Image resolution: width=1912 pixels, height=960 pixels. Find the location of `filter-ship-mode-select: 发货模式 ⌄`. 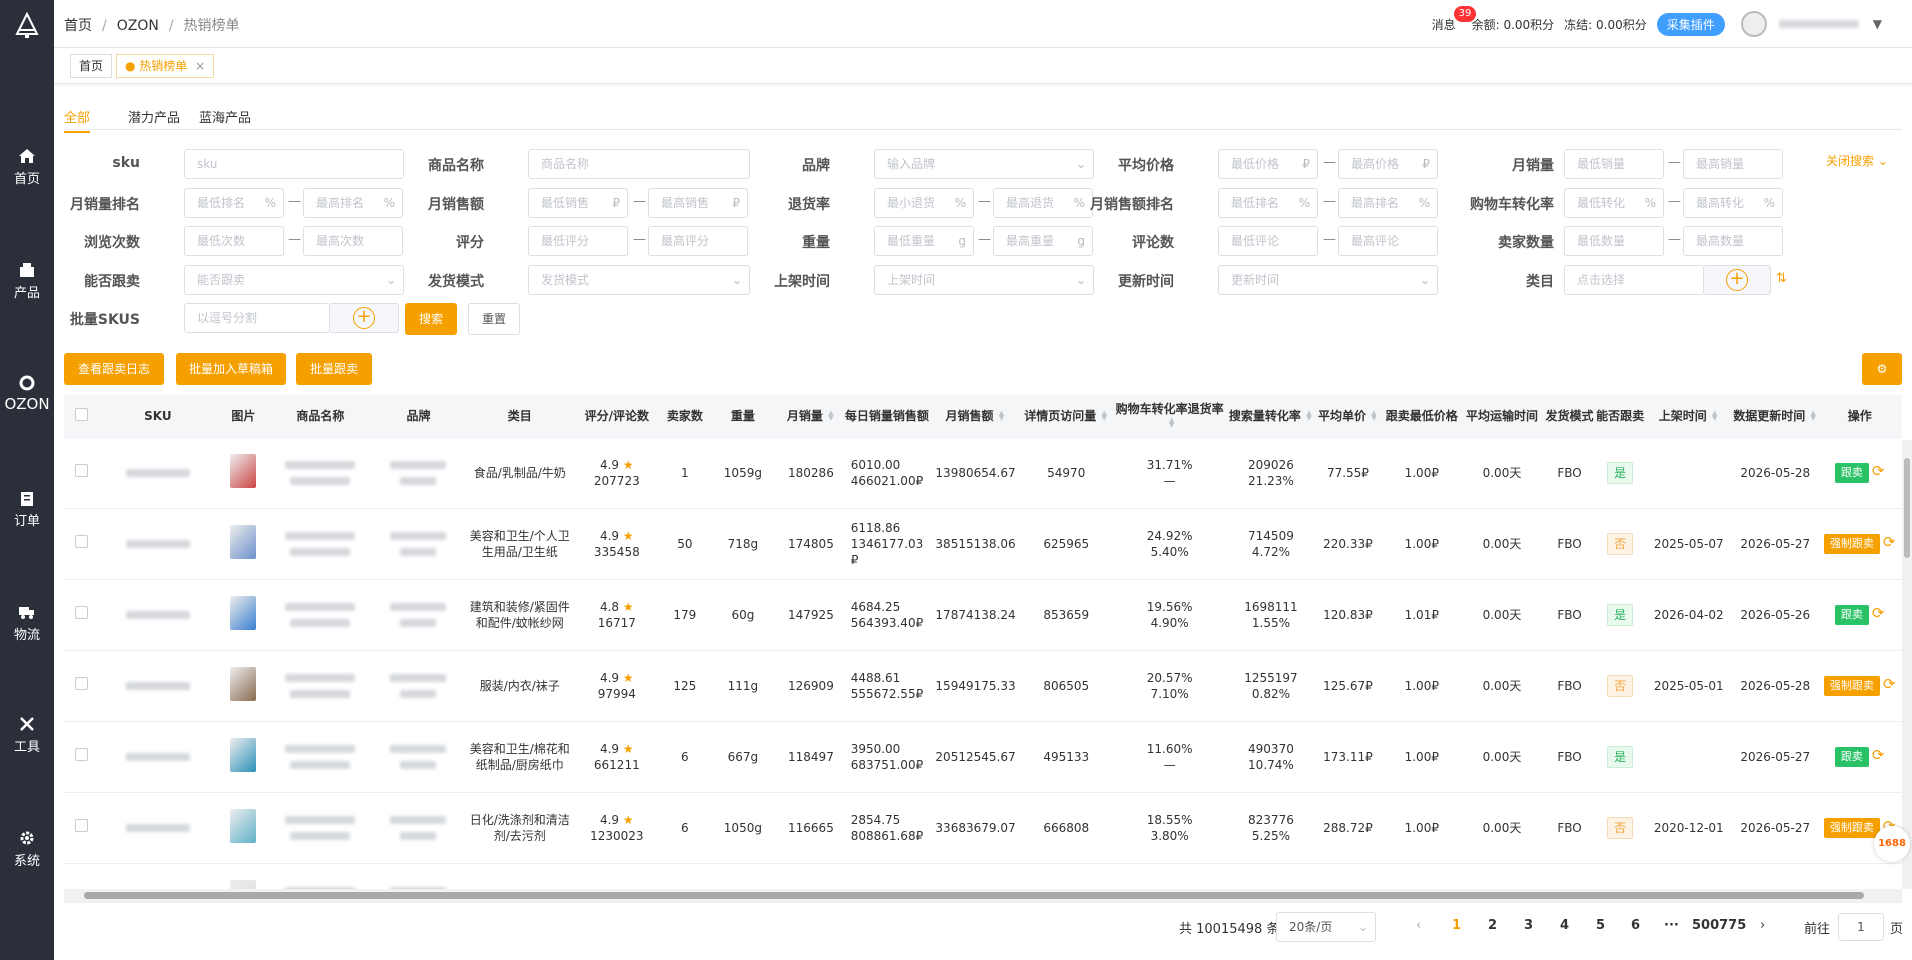

filter-ship-mode-select: 发货模式 ⌄ is located at coordinates (639, 280).